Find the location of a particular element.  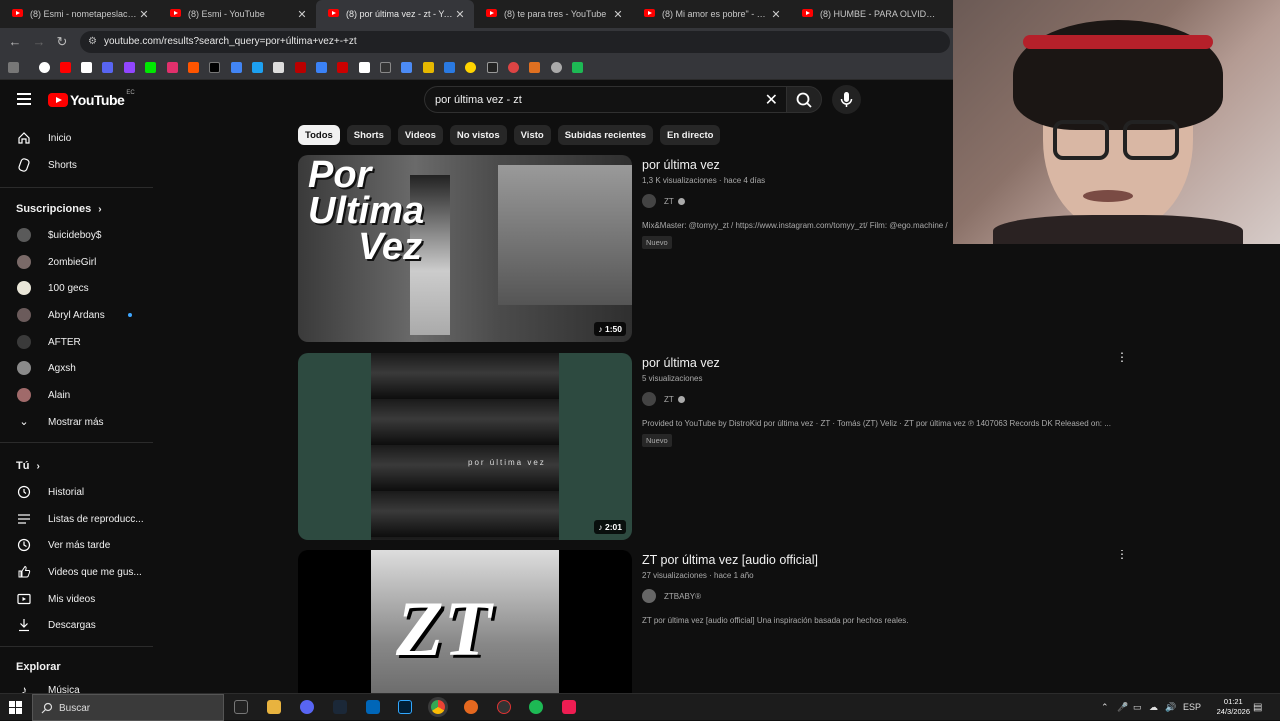

youtube-logo: YouTube EC is located at coordinates (91, 99).